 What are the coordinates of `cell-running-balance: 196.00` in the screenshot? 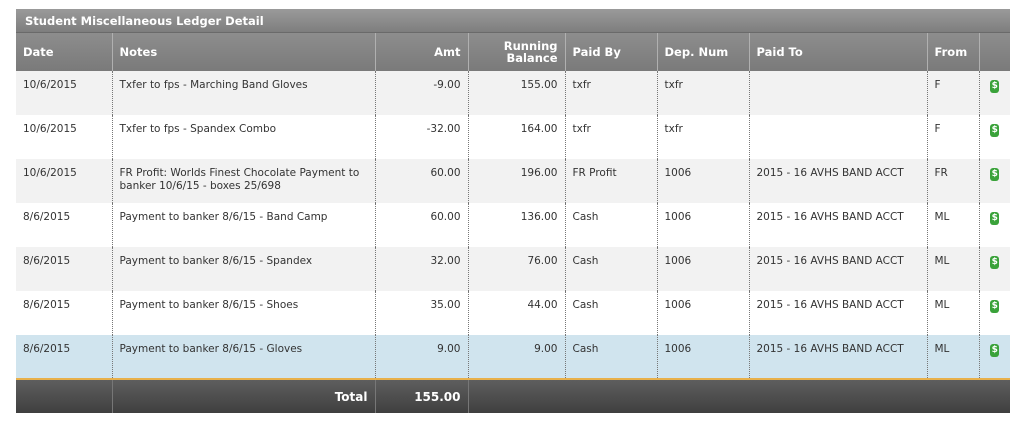 It's located at (517, 181).